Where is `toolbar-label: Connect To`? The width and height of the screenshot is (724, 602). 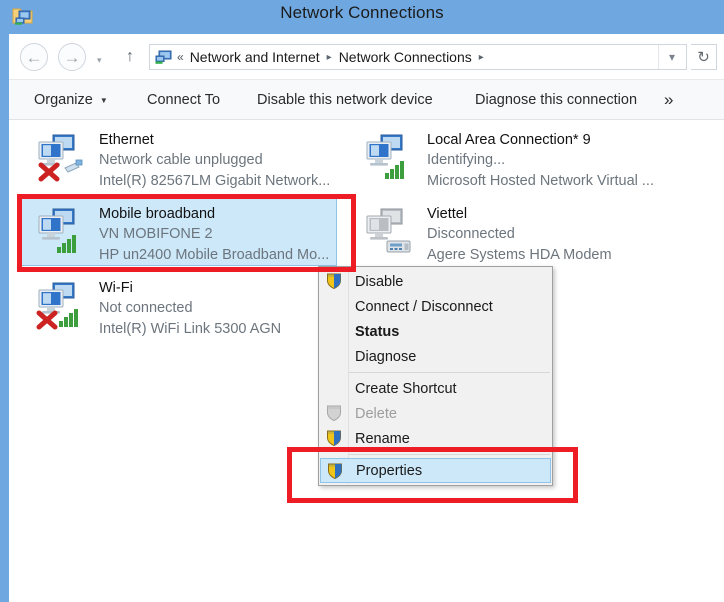 toolbar-label: Connect To is located at coordinates (184, 100).